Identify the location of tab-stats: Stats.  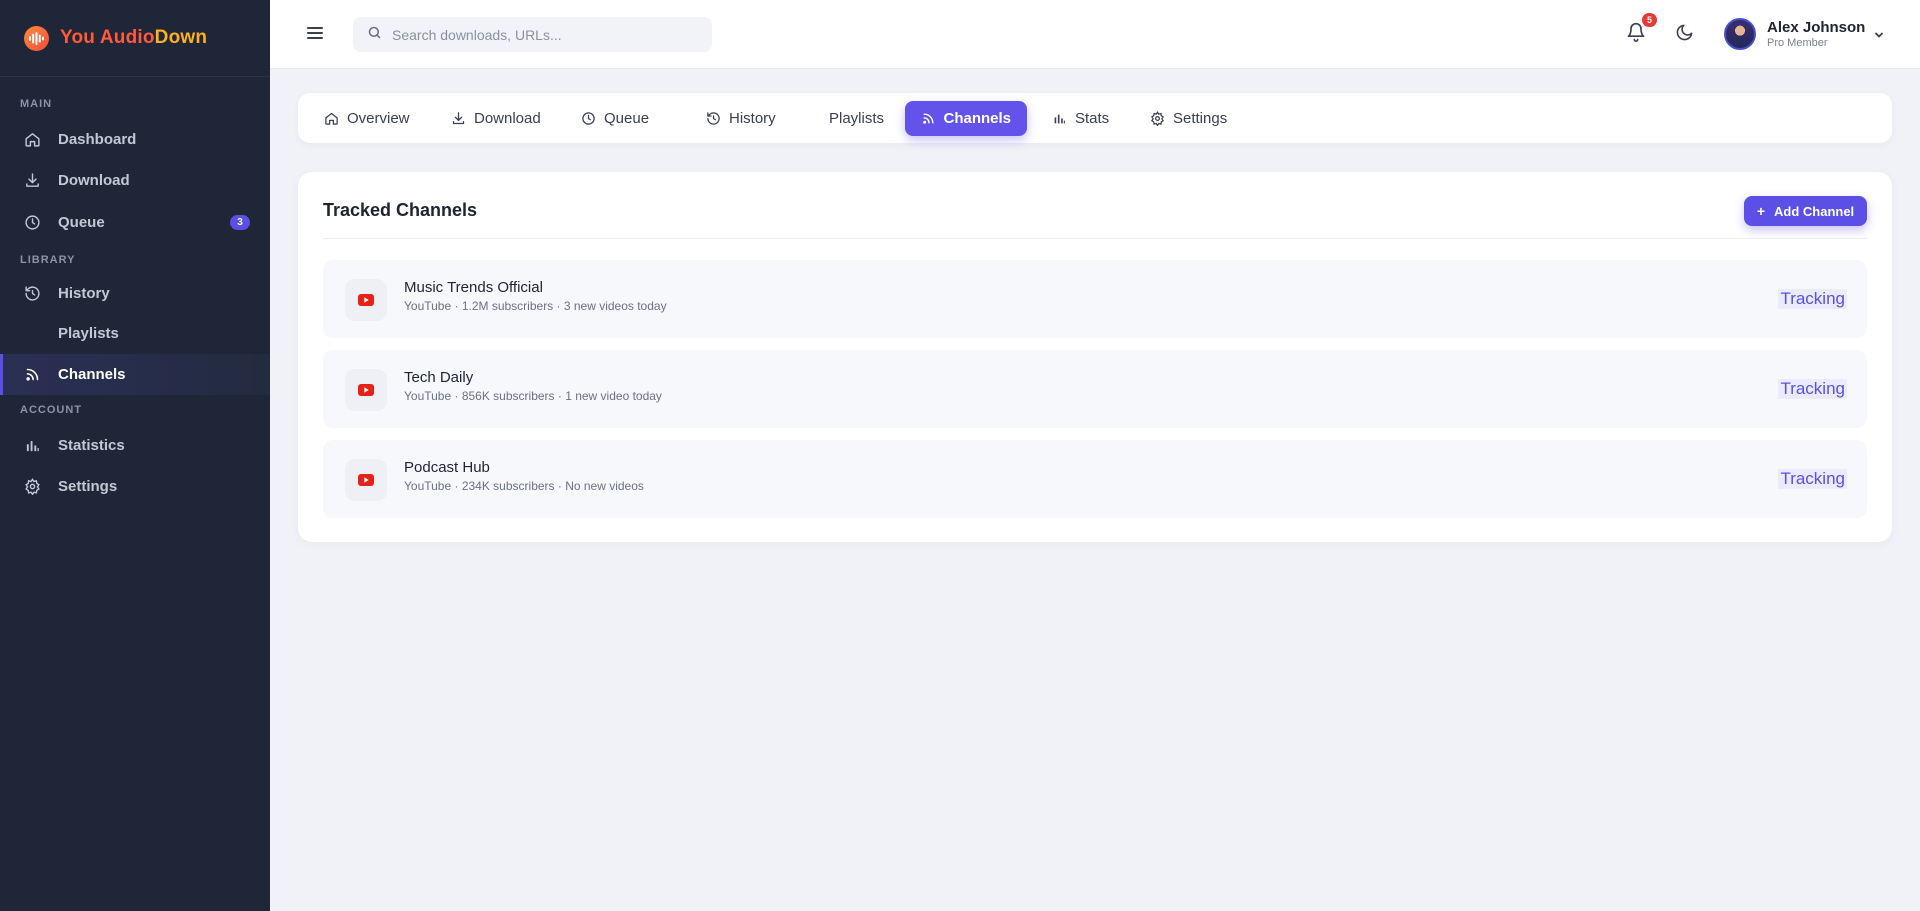
(1080, 118).